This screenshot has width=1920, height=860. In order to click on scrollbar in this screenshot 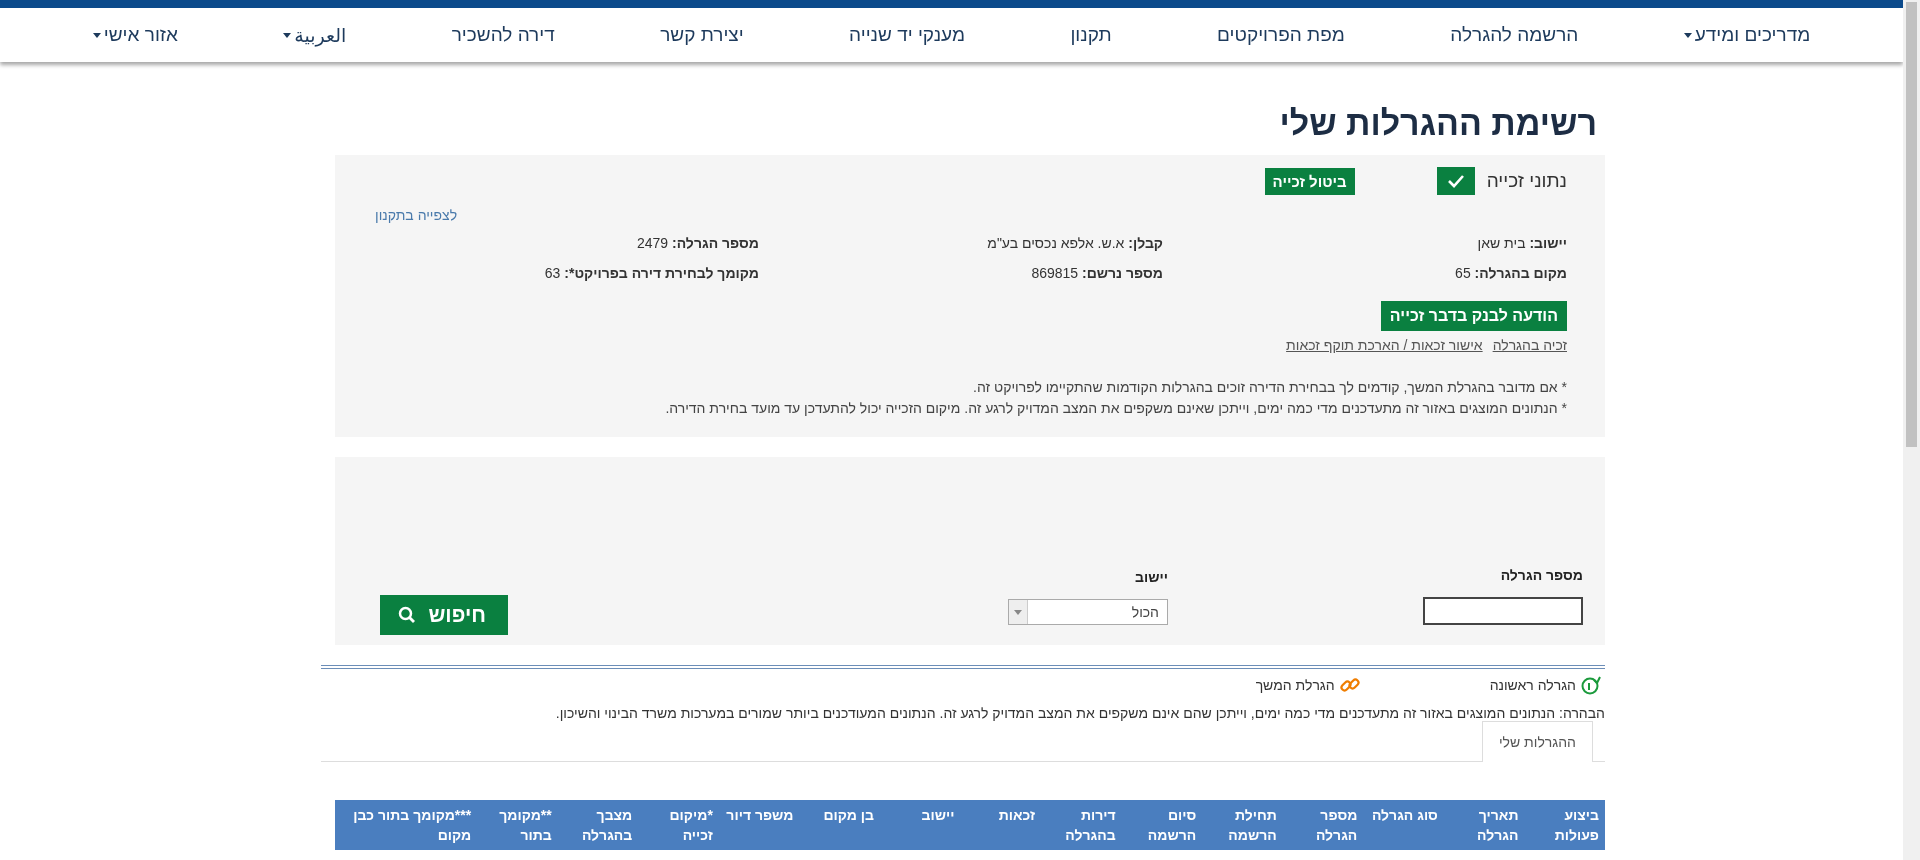, I will do `click(1911, 430)`.